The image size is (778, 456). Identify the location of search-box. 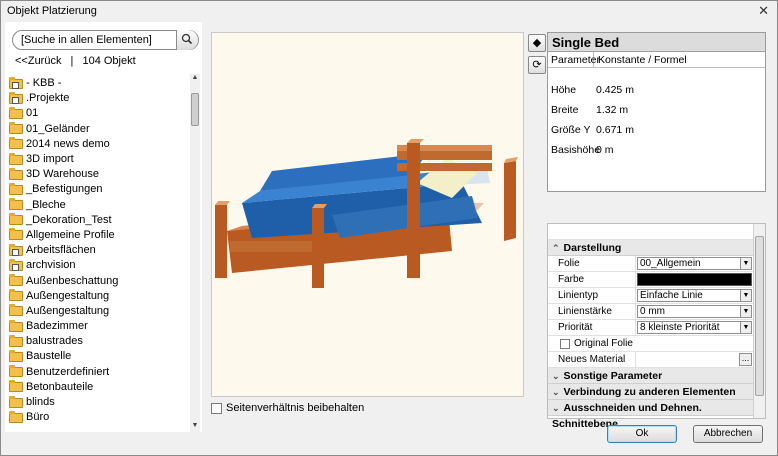
(105, 40).